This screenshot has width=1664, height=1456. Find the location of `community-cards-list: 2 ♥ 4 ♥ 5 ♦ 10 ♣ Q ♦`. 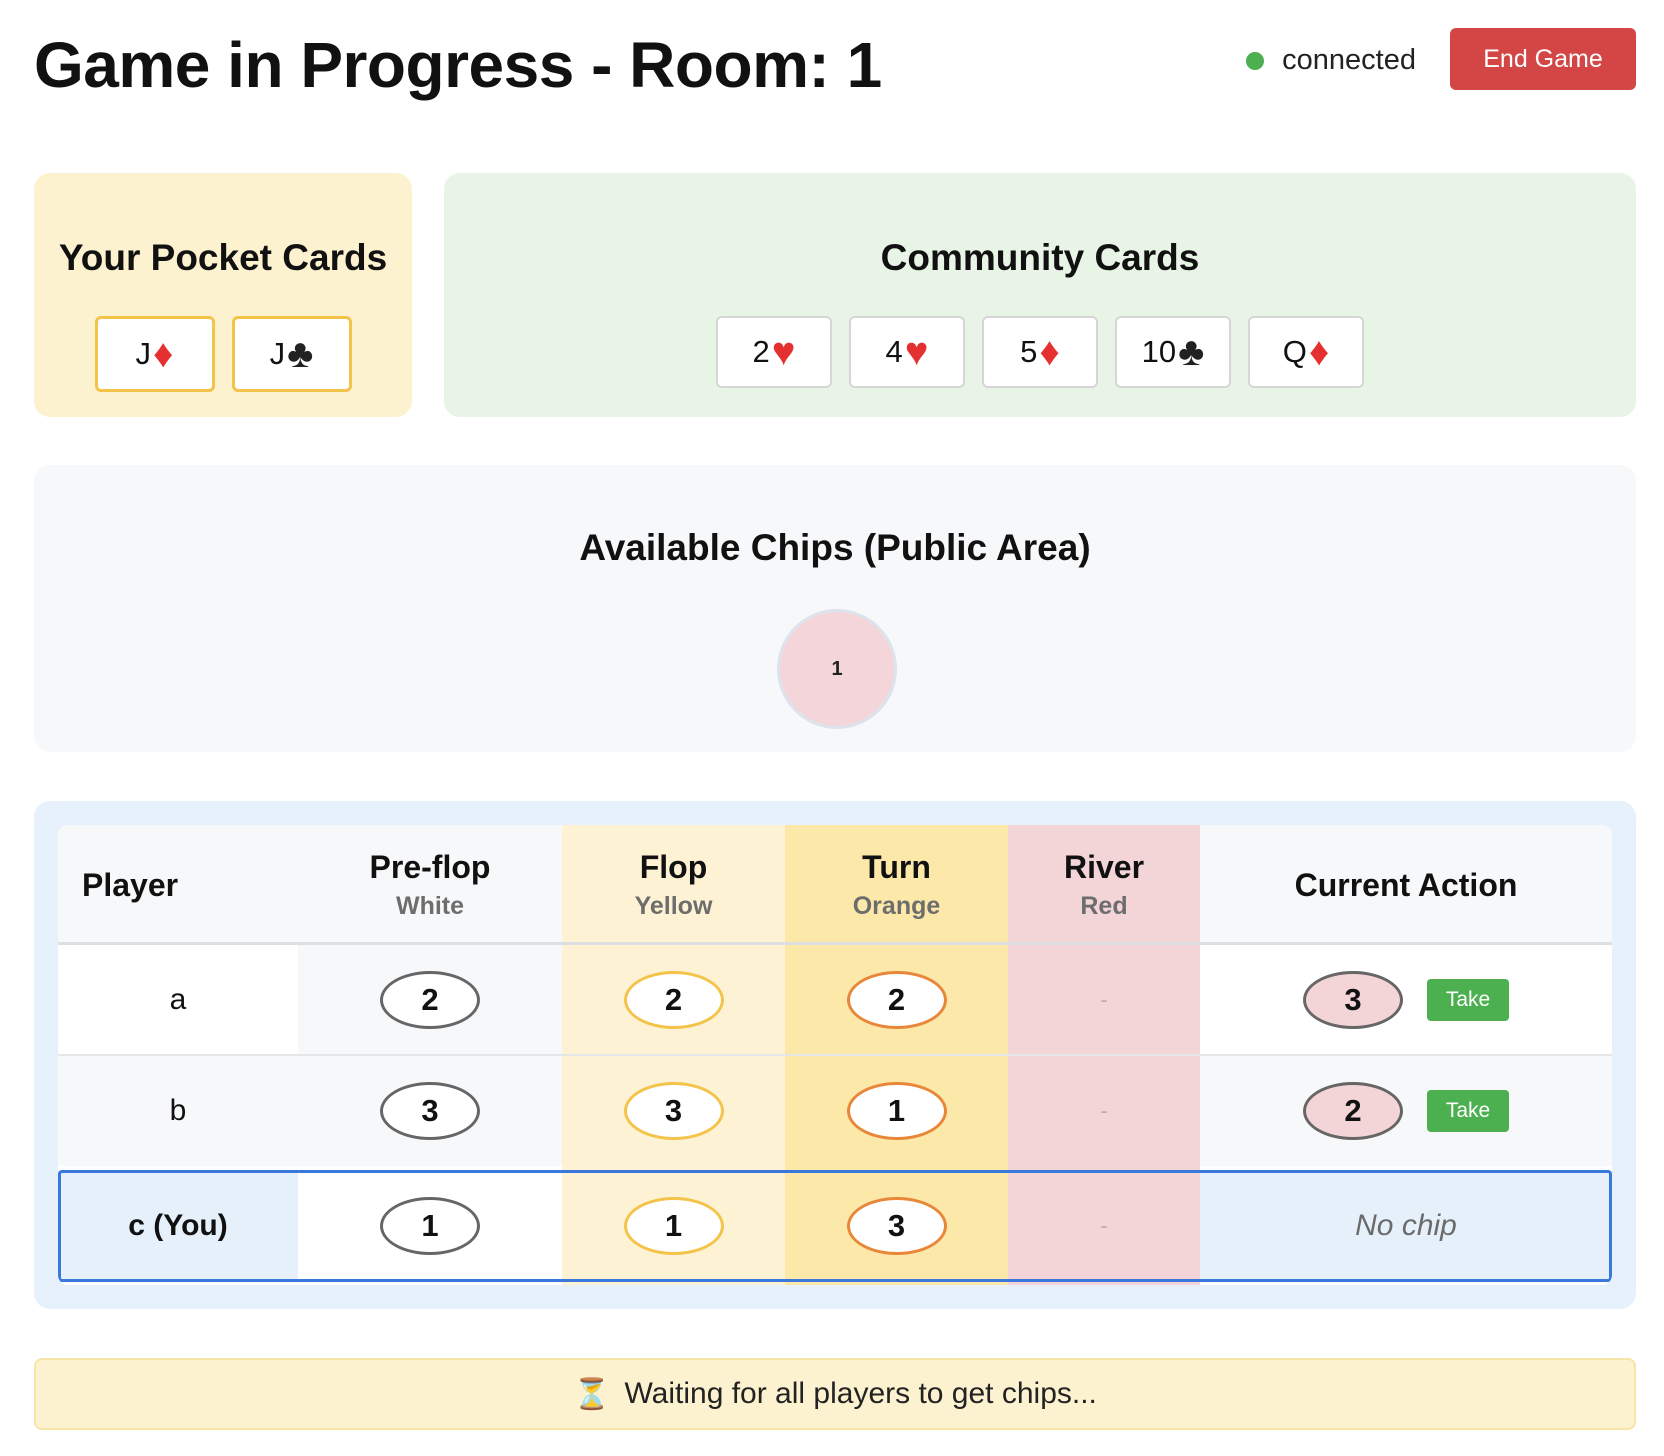

community-cards-list: 2 ♥ 4 ♥ 5 ♦ 10 ♣ Q ♦ is located at coordinates (1040, 352).